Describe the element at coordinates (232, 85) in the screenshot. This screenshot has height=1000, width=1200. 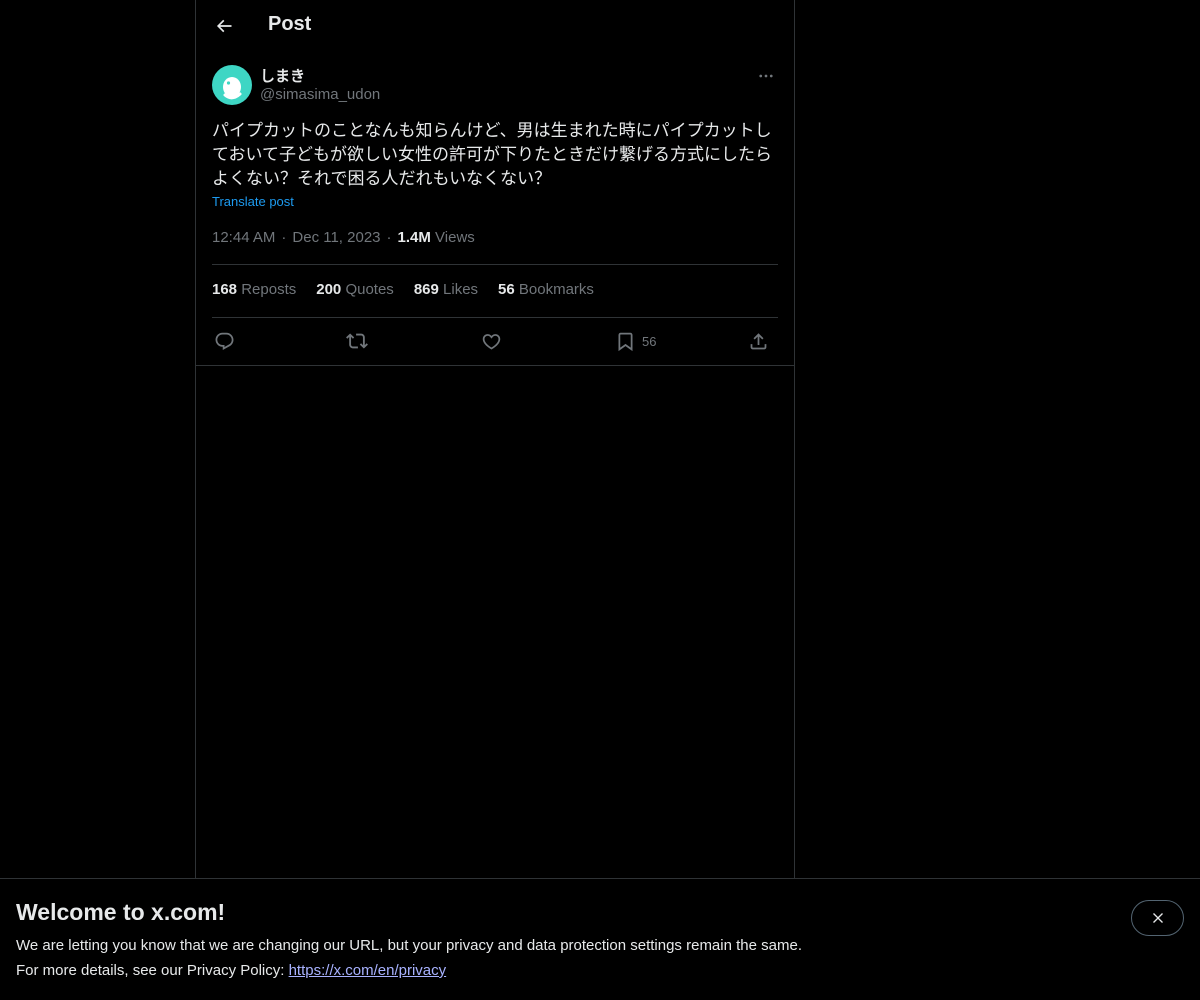
I see `avatar` at that location.